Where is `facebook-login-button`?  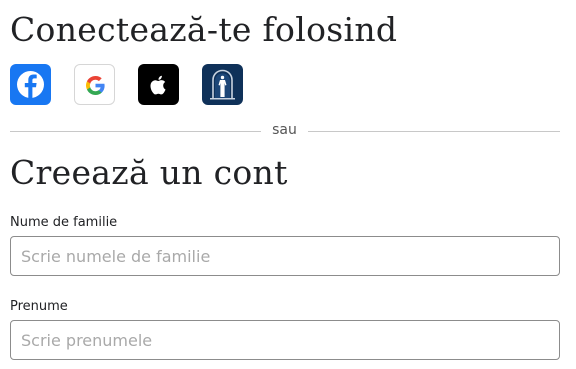
facebook-login-button is located at coordinates (30, 84).